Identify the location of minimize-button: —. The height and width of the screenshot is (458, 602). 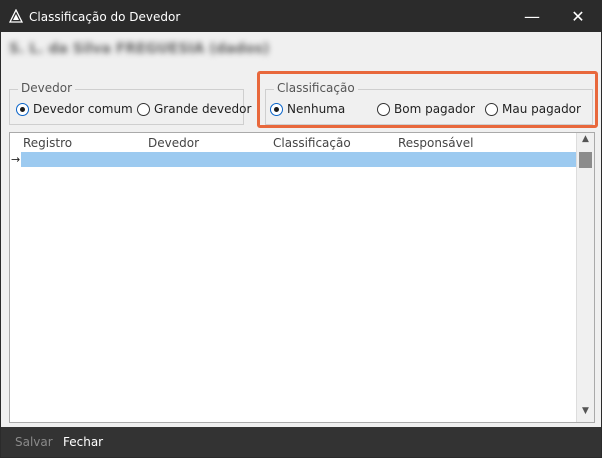
(532, 16).